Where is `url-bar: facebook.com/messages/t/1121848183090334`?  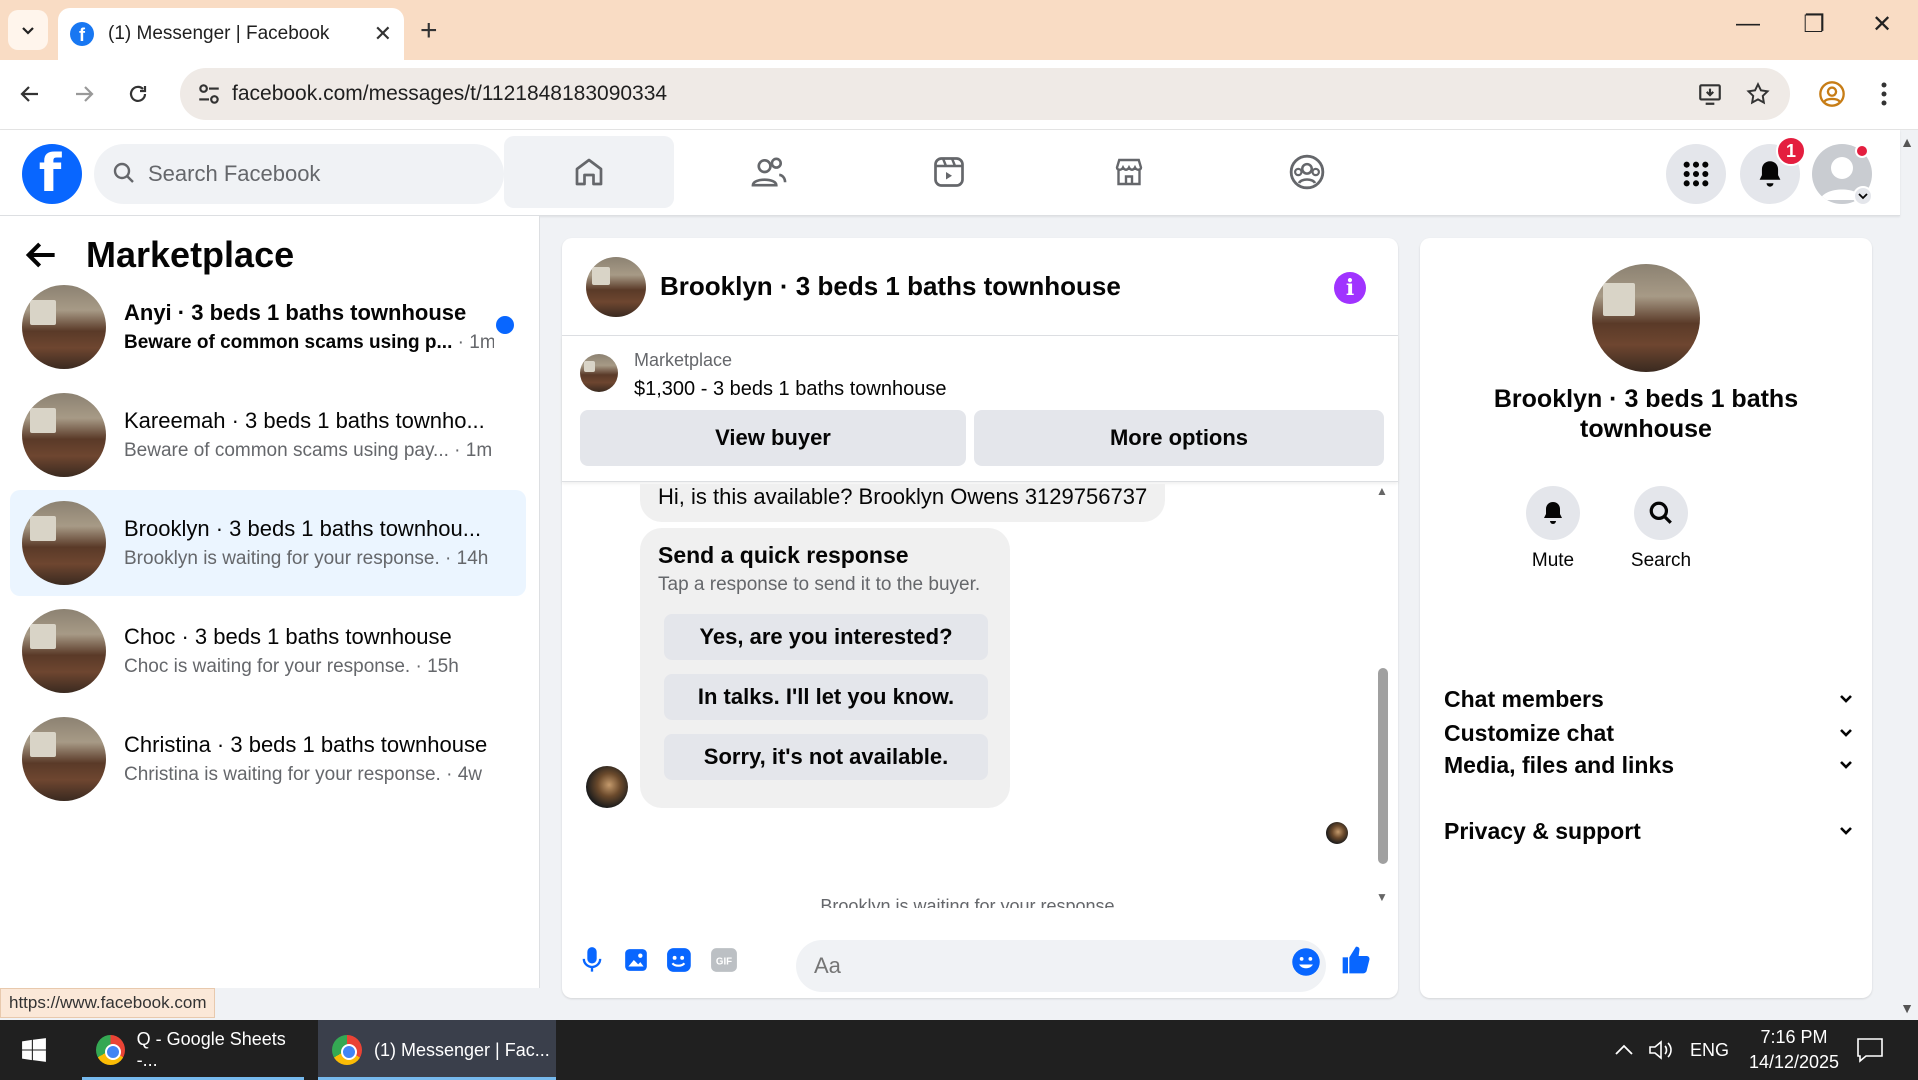
url-bar: facebook.com/messages/t/1121848183090334 is located at coordinates (985, 94).